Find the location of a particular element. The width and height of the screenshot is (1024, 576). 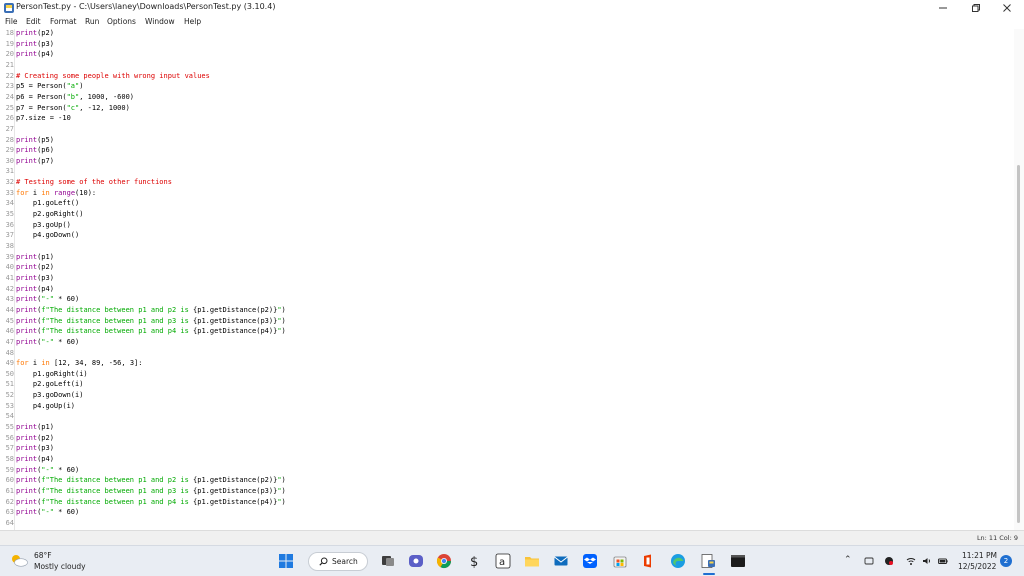

code-token: (p2) is located at coordinates (45, 437).